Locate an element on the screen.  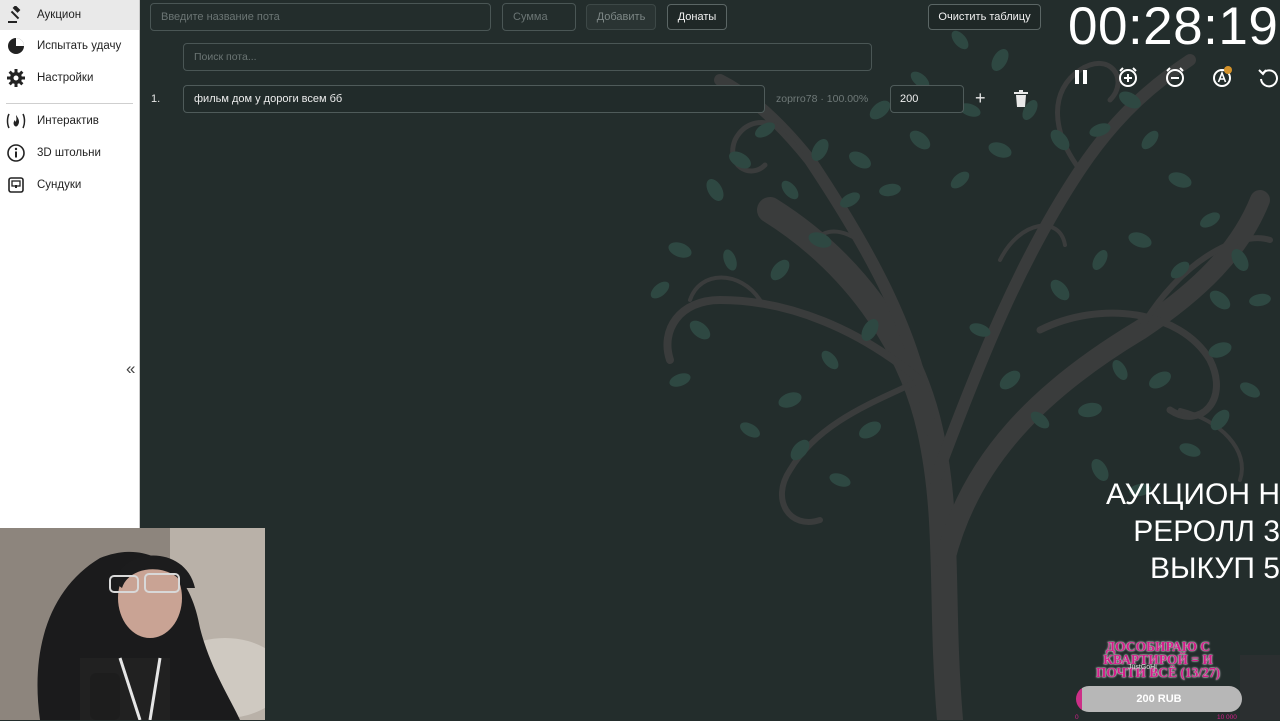
donations-button: Донаты is located at coordinates (697, 17).